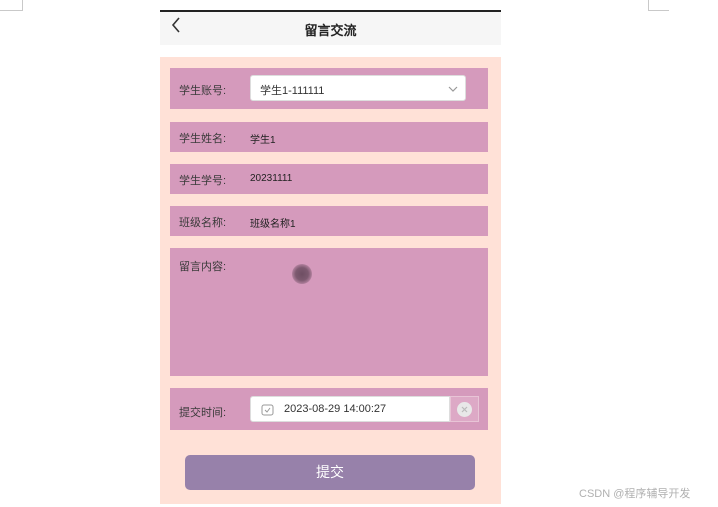 The height and width of the screenshot is (507, 718). What do you see at coordinates (329, 137) in the screenshot?
I see `name-row: 学生姓名: 学生1` at bounding box center [329, 137].